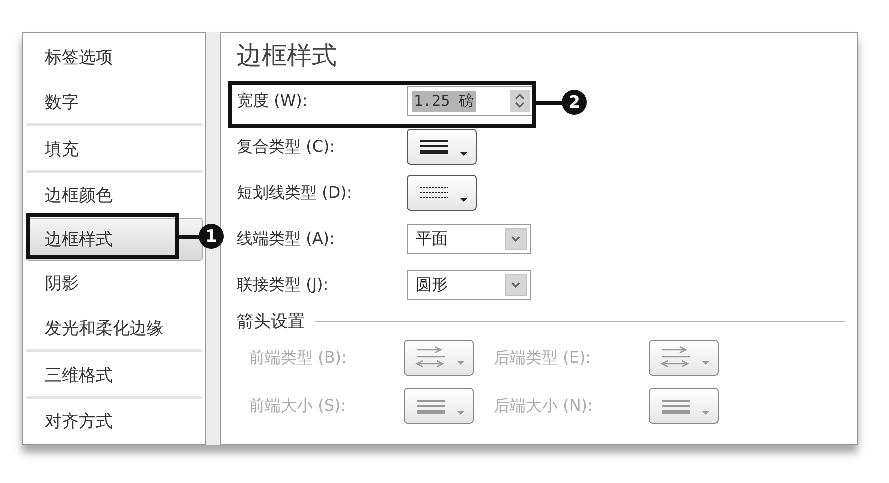 This screenshot has width=889, height=483. Describe the element at coordinates (469, 285) in the screenshot. I see `dropdown: 圆形` at that location.